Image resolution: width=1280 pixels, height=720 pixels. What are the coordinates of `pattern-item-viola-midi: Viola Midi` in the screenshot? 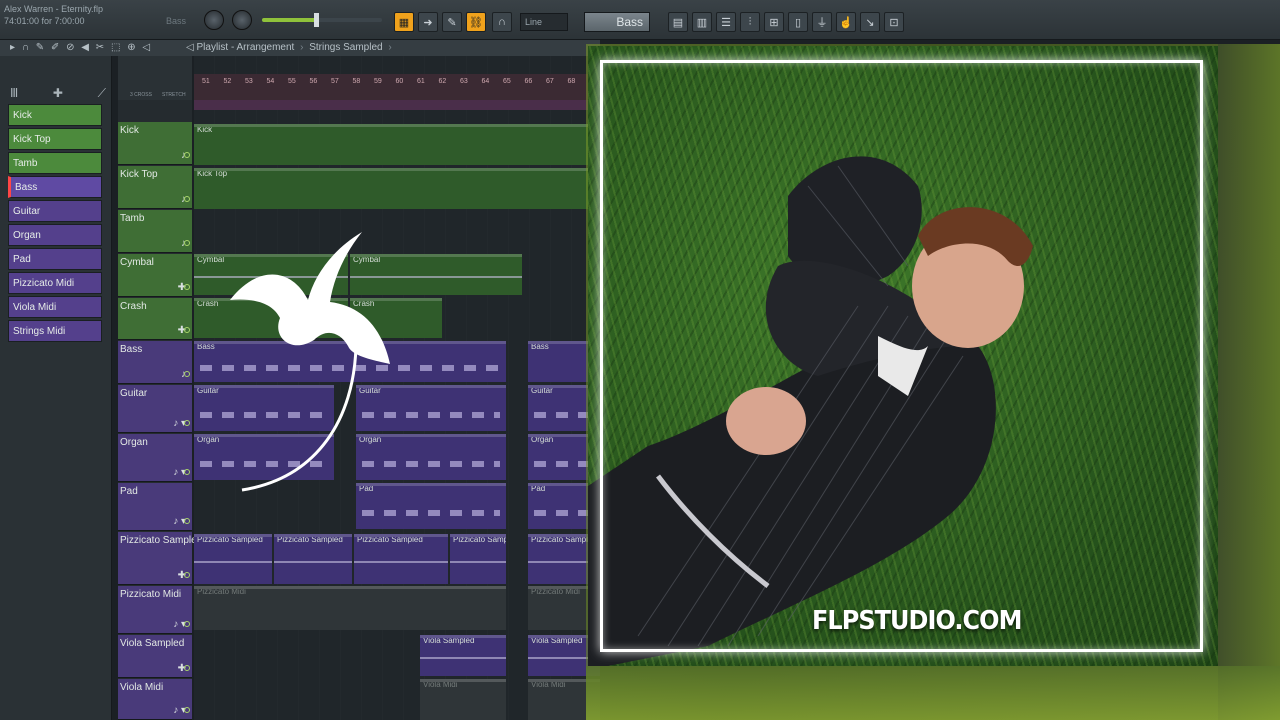 It's located at (55, 307).